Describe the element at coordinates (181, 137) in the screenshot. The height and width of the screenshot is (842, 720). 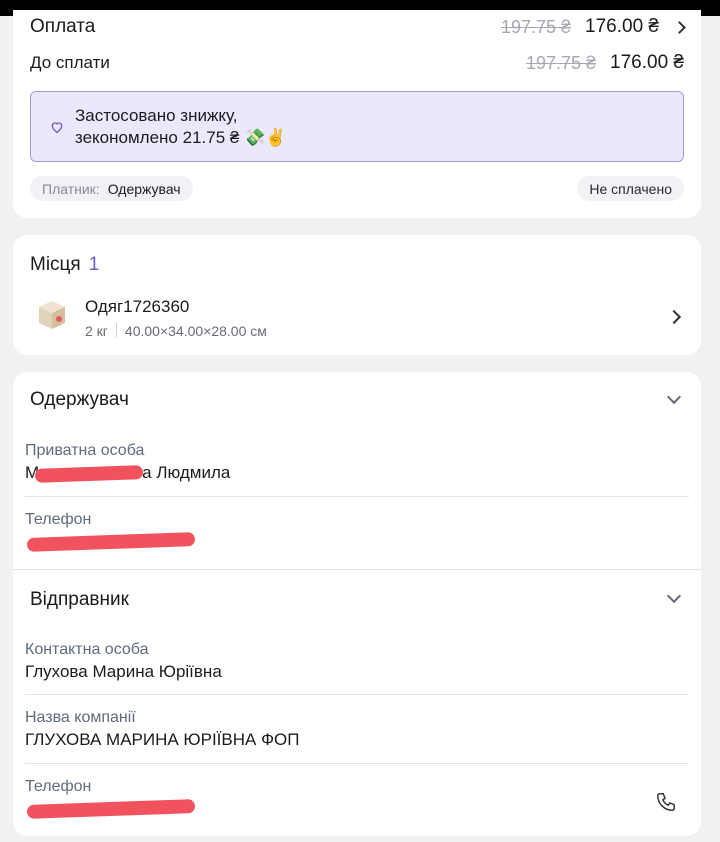
I see `discount-line-2: зекономлено 21.75 ₴ 💸✌️` at that location.